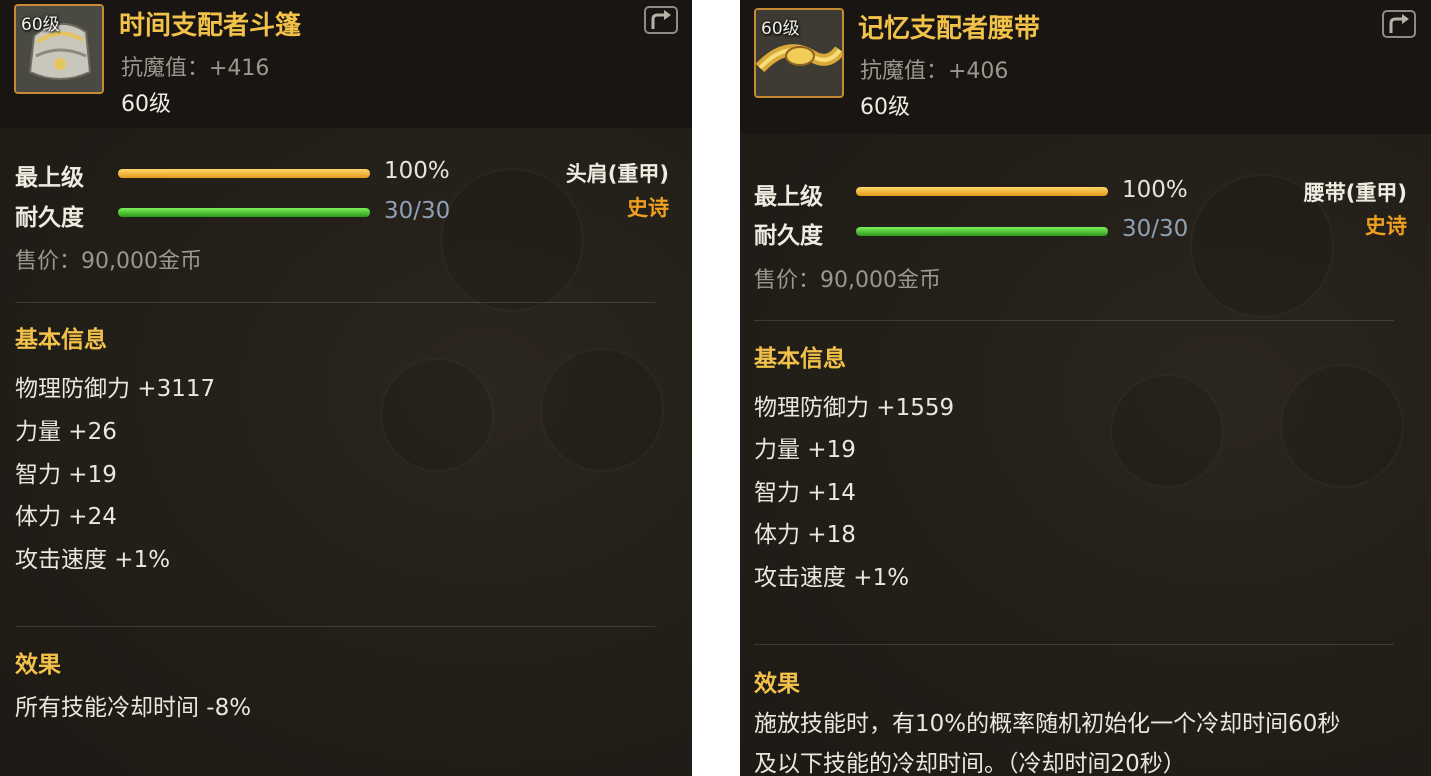  Describe the element at coordinates (949, 29) in the screenshot. I see `item-title: 记忆支配者腰带` at that location.